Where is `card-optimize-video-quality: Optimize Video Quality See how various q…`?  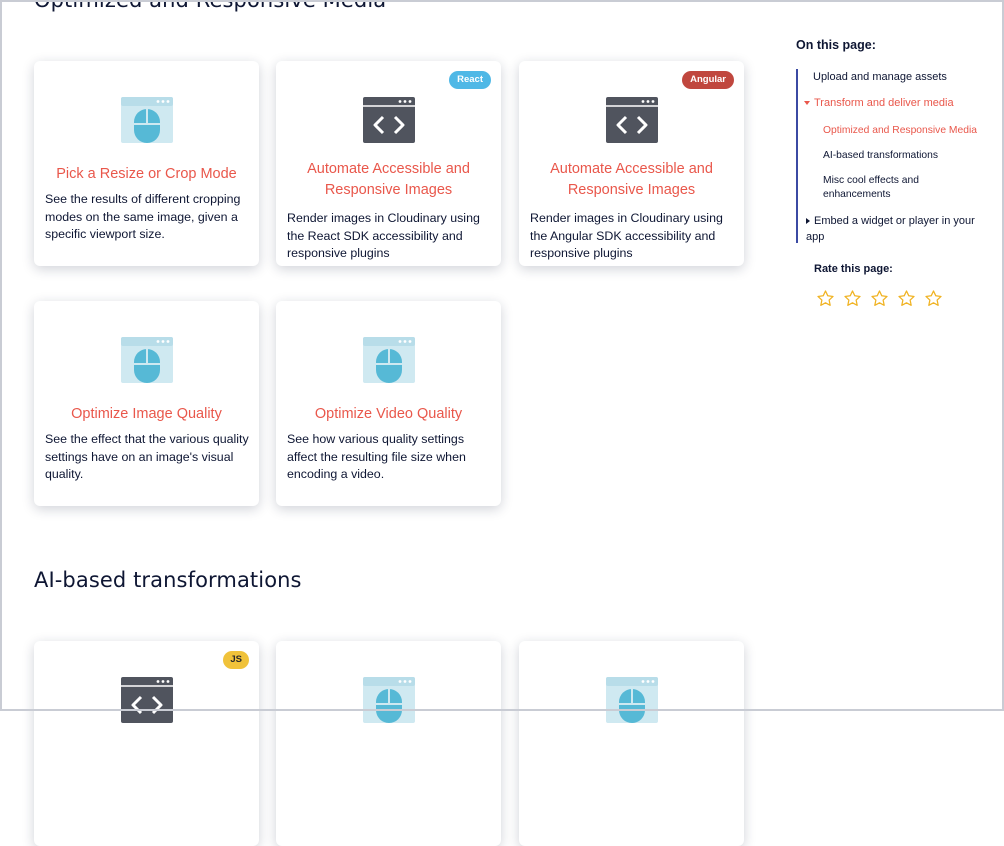 card-optimize-video-quality: Optimize Video Quality See how various q… is located at coordinates (388, 403).